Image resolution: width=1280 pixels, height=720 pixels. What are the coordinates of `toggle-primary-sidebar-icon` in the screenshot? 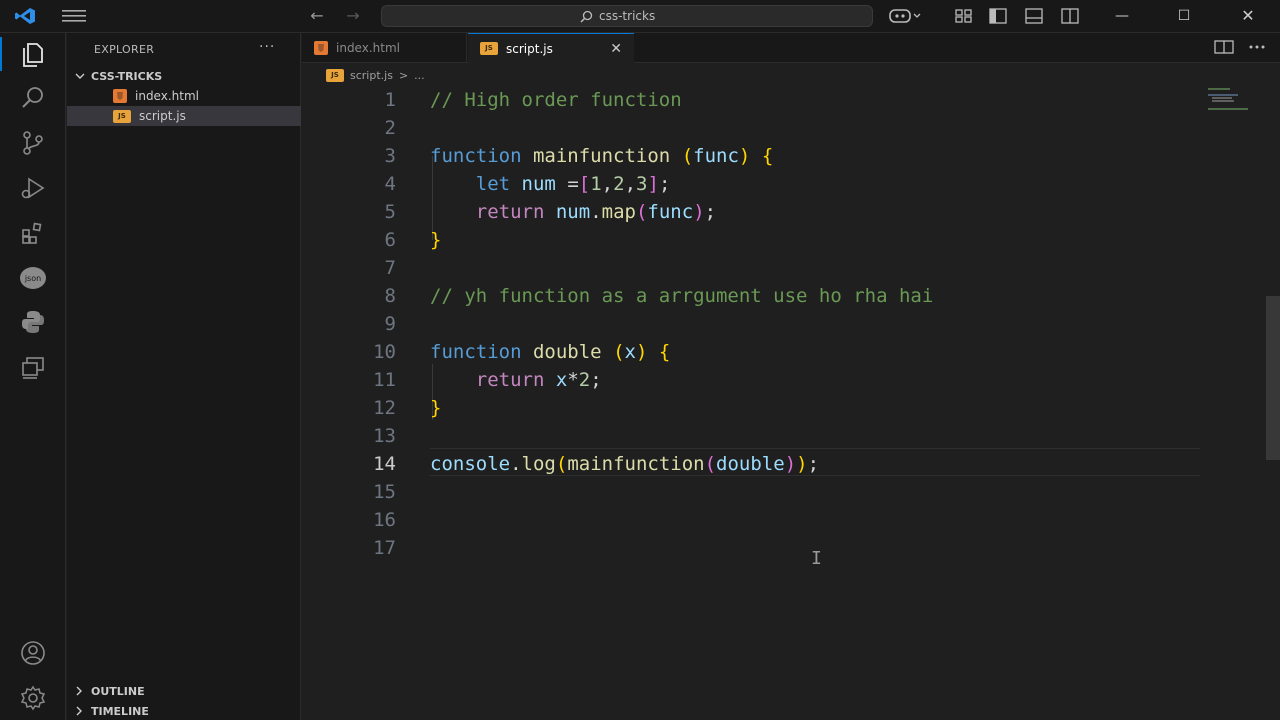 It's located at (998, 16).